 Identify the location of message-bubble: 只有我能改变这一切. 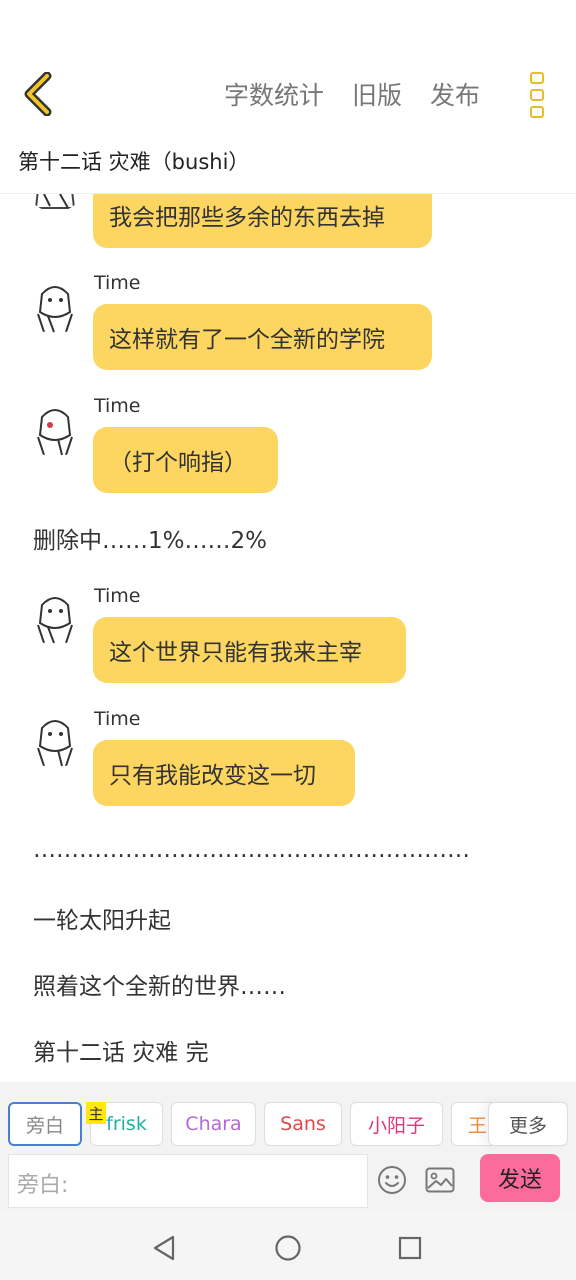
(224, 773).